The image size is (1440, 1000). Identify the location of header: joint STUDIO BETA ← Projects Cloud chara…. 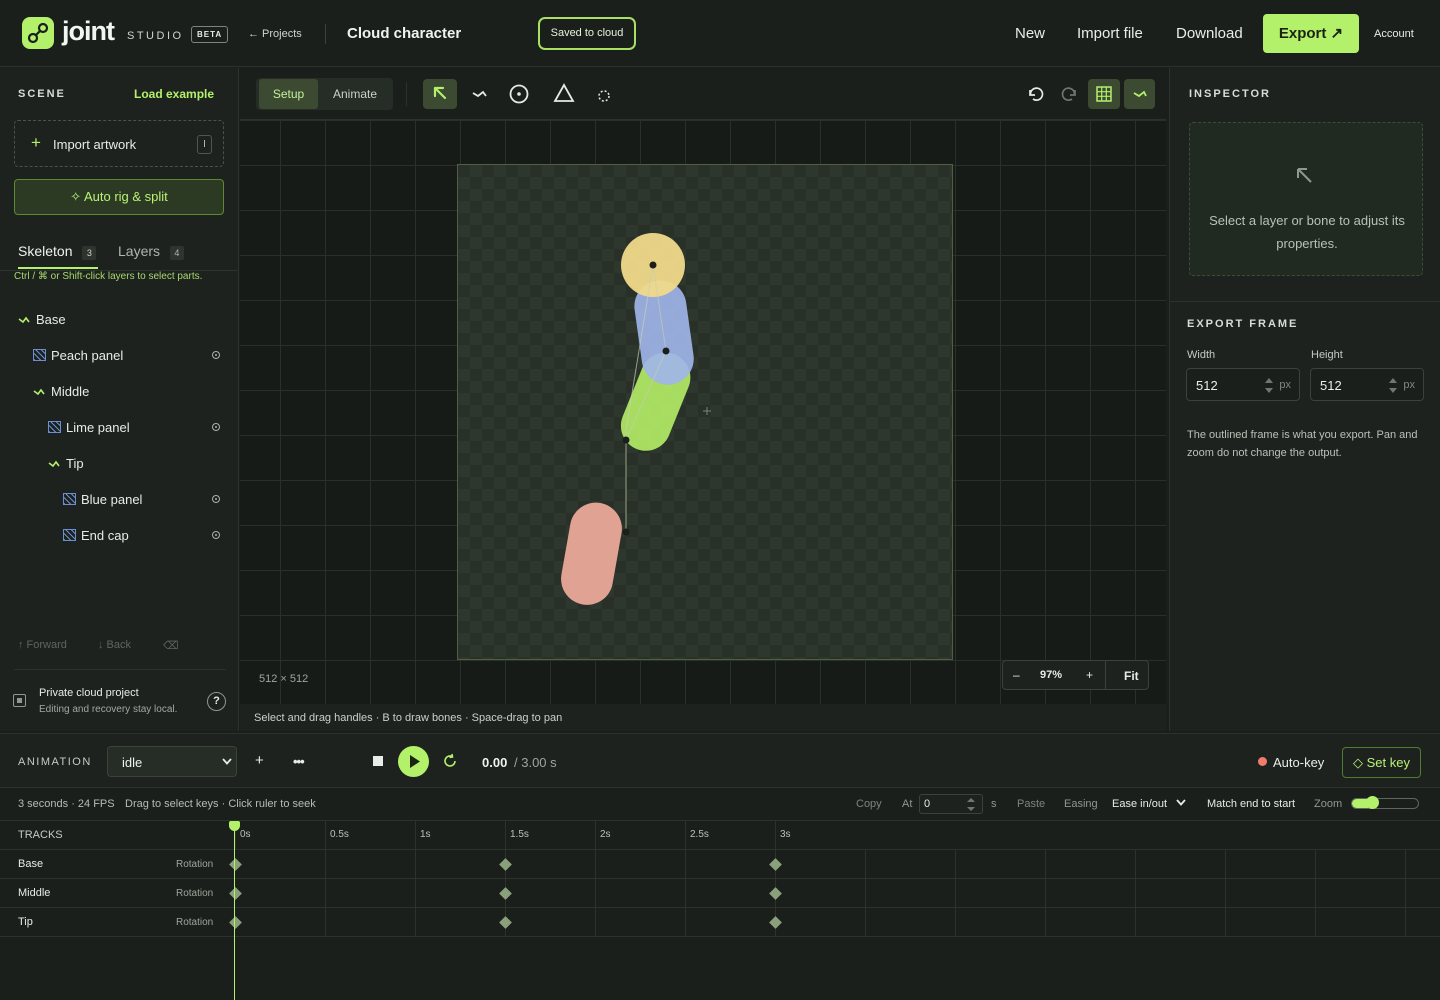
(720, 33).